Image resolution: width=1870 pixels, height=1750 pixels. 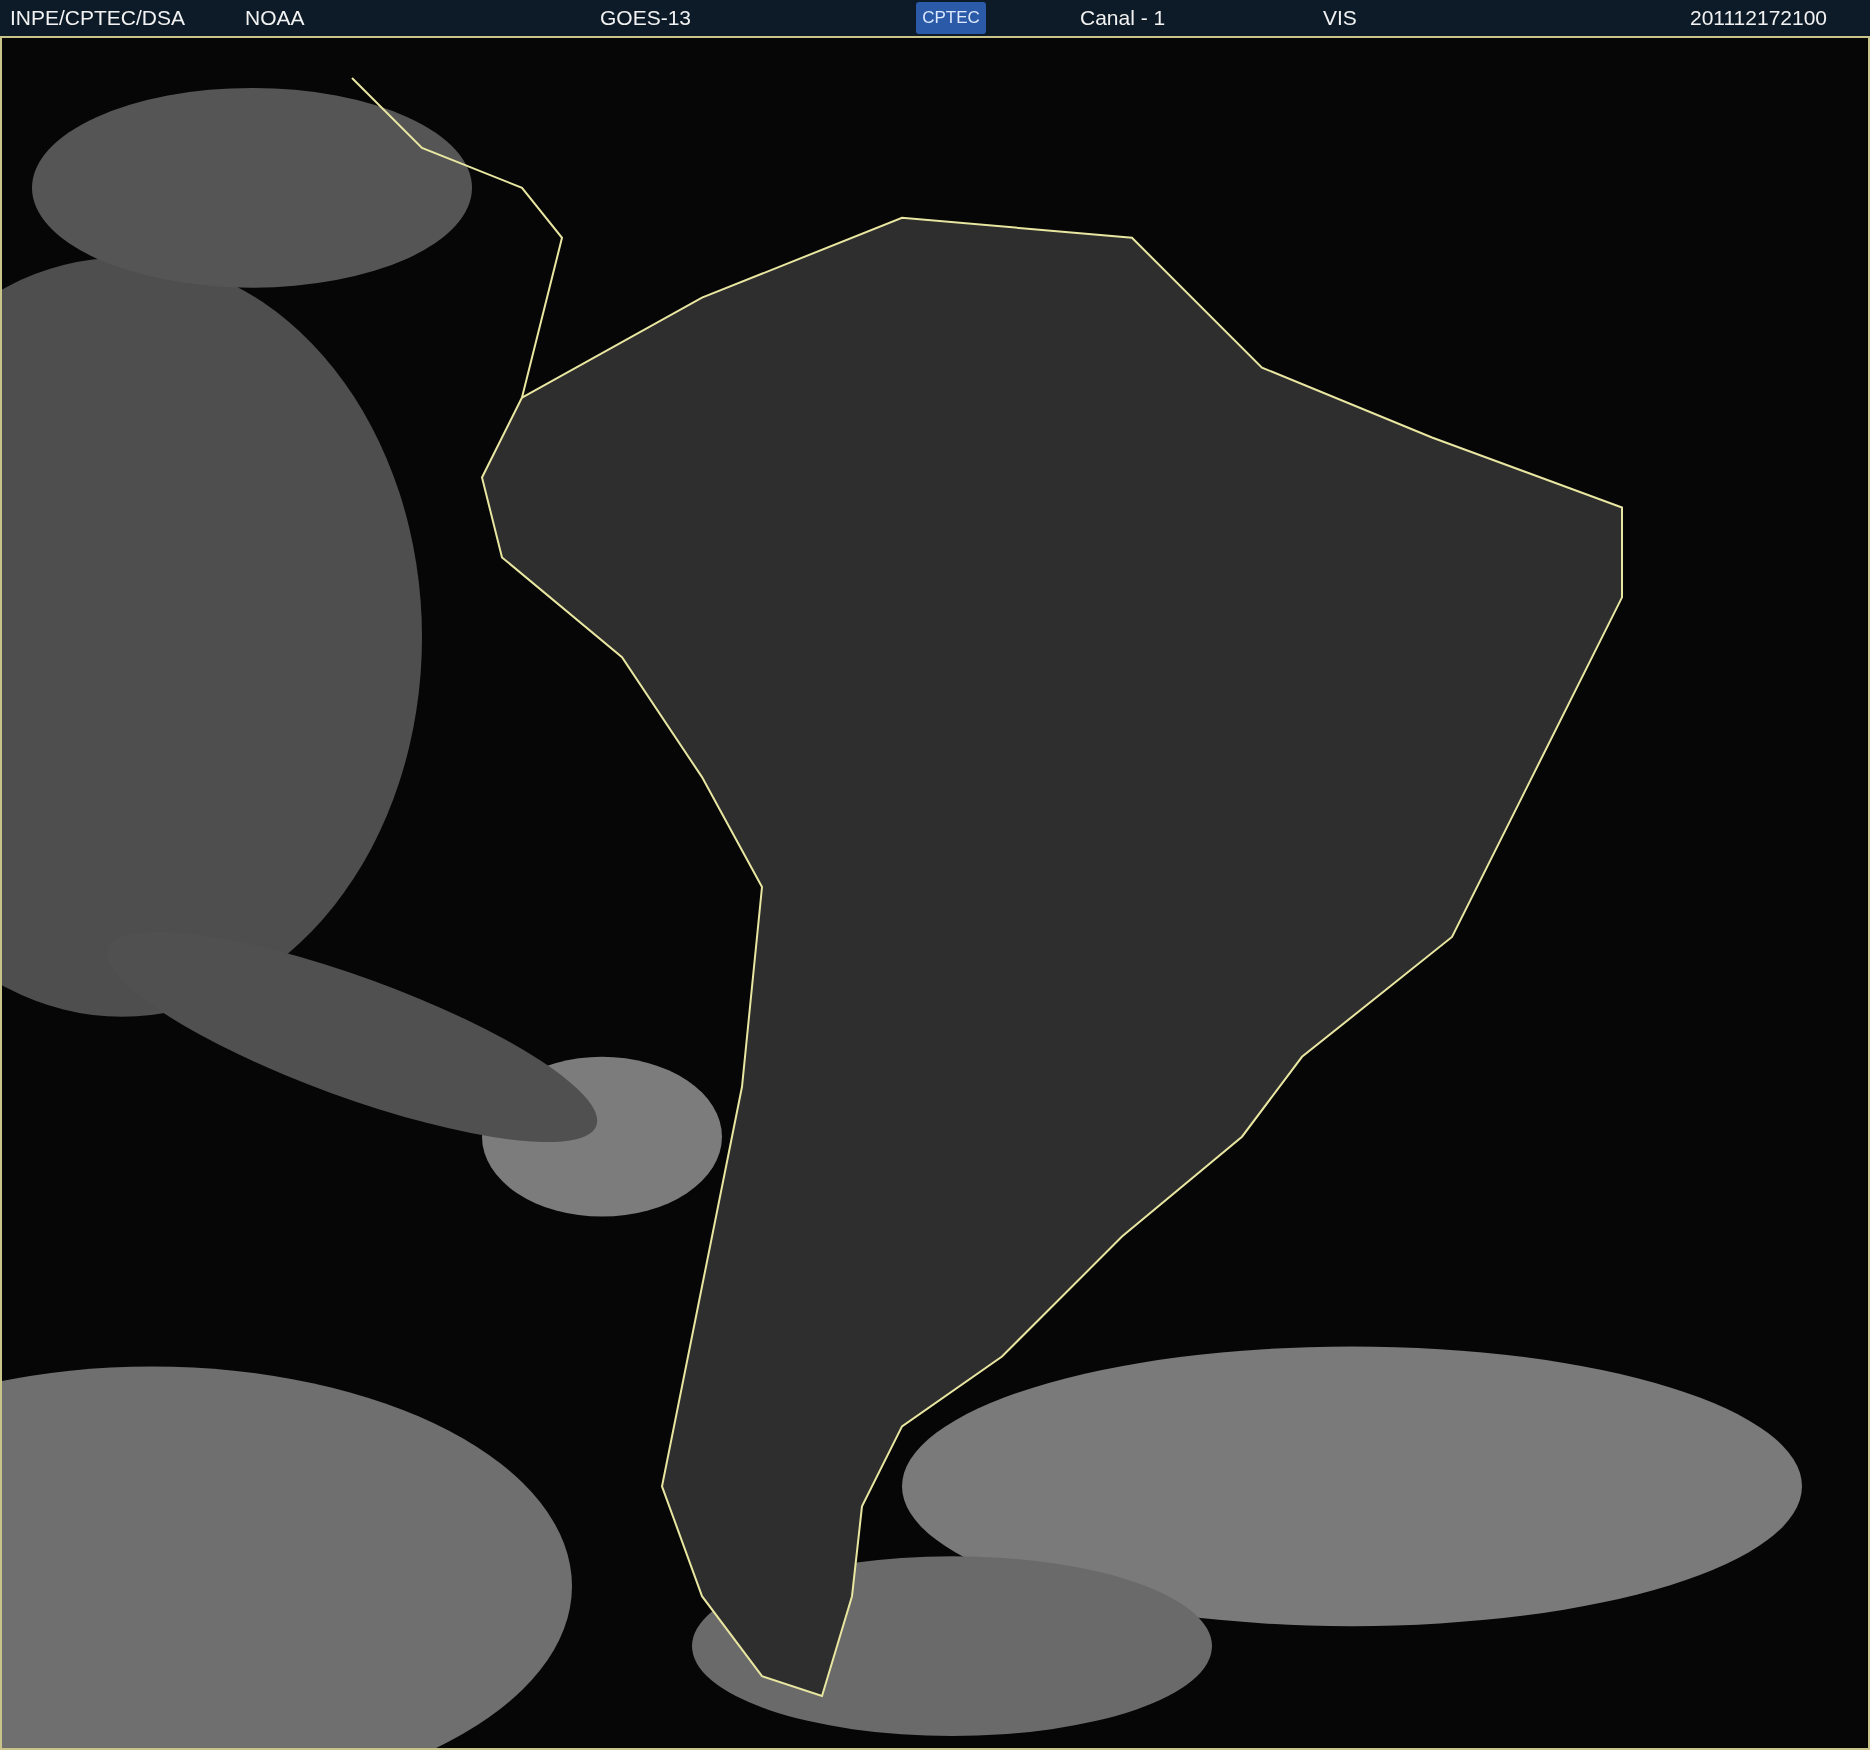 What do you see at coordinates (1340, 18) in the screenshot?
I see `band-label: VIS` at bounding box center [1340, 18].